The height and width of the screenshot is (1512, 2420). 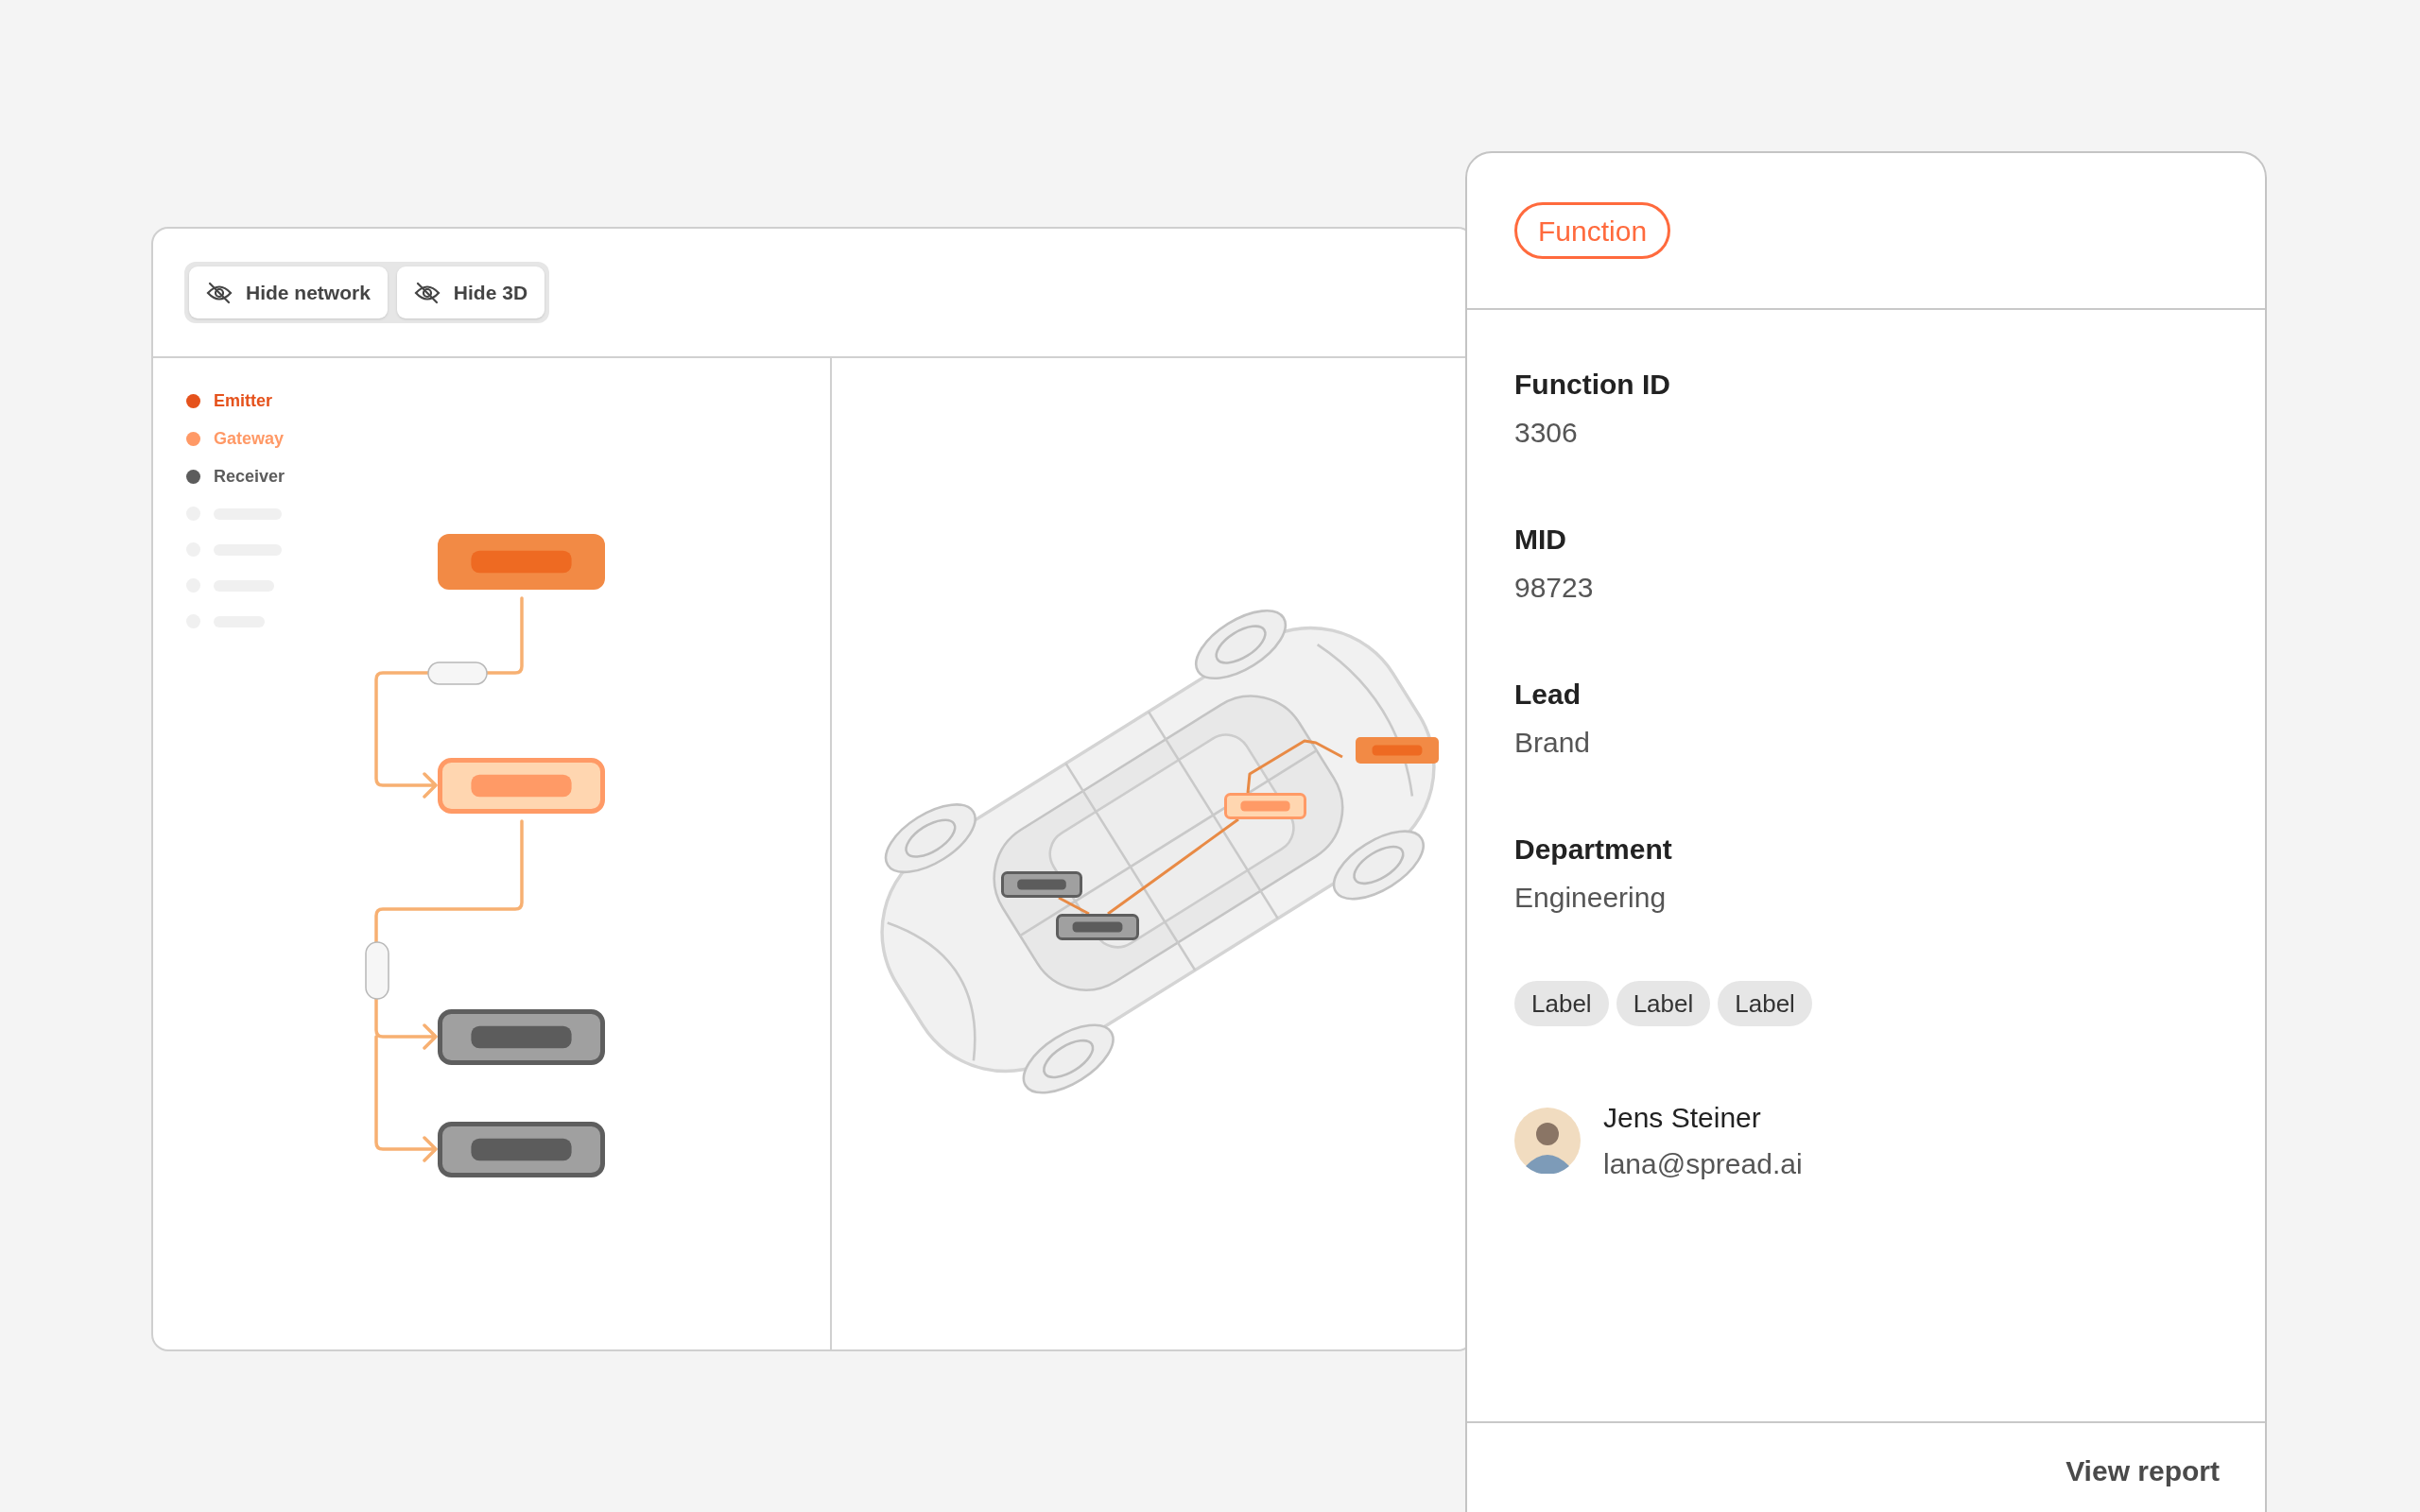 I want to click on legend-label: Emitter, so click(x=243, y=401).